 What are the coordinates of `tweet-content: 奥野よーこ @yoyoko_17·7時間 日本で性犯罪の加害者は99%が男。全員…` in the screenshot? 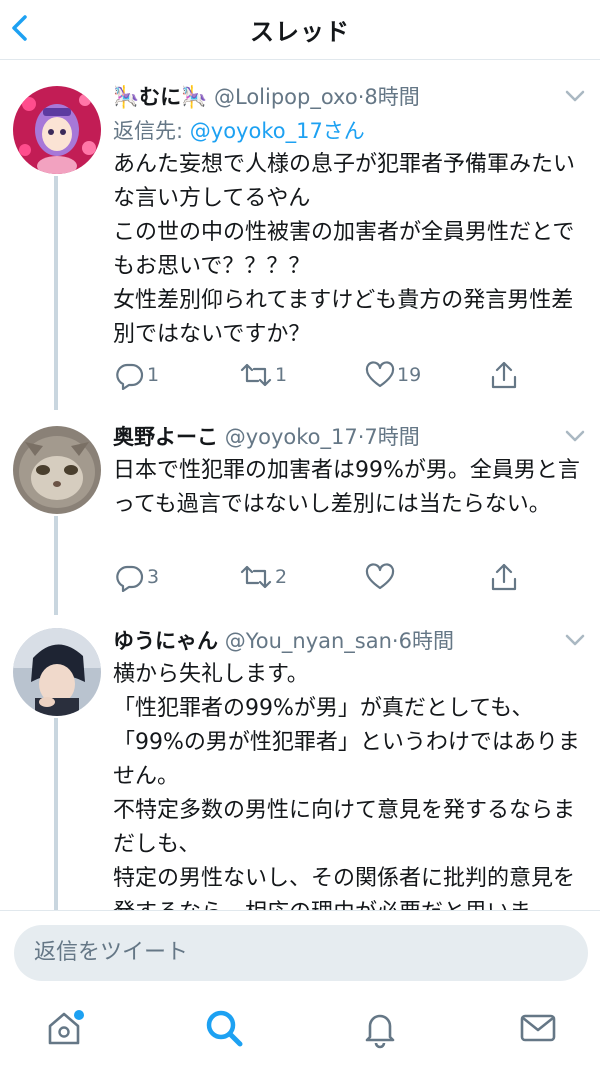 It's located at (349, 471).